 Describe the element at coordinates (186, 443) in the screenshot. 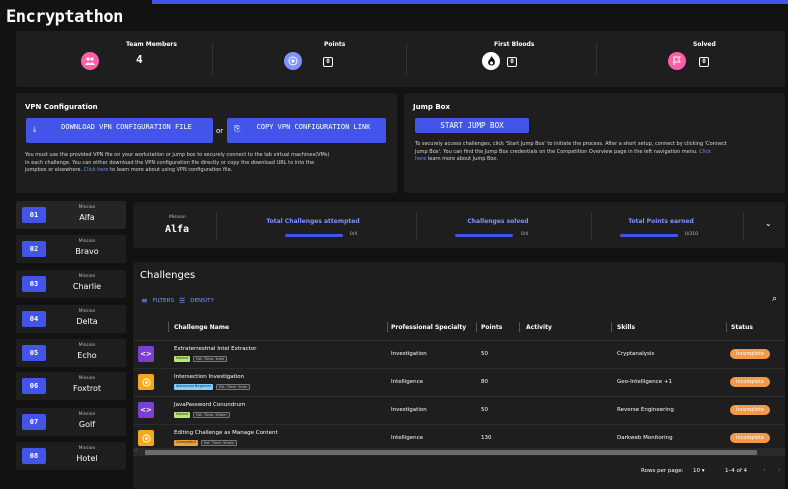

I see `level-badge: Competent` at that location.